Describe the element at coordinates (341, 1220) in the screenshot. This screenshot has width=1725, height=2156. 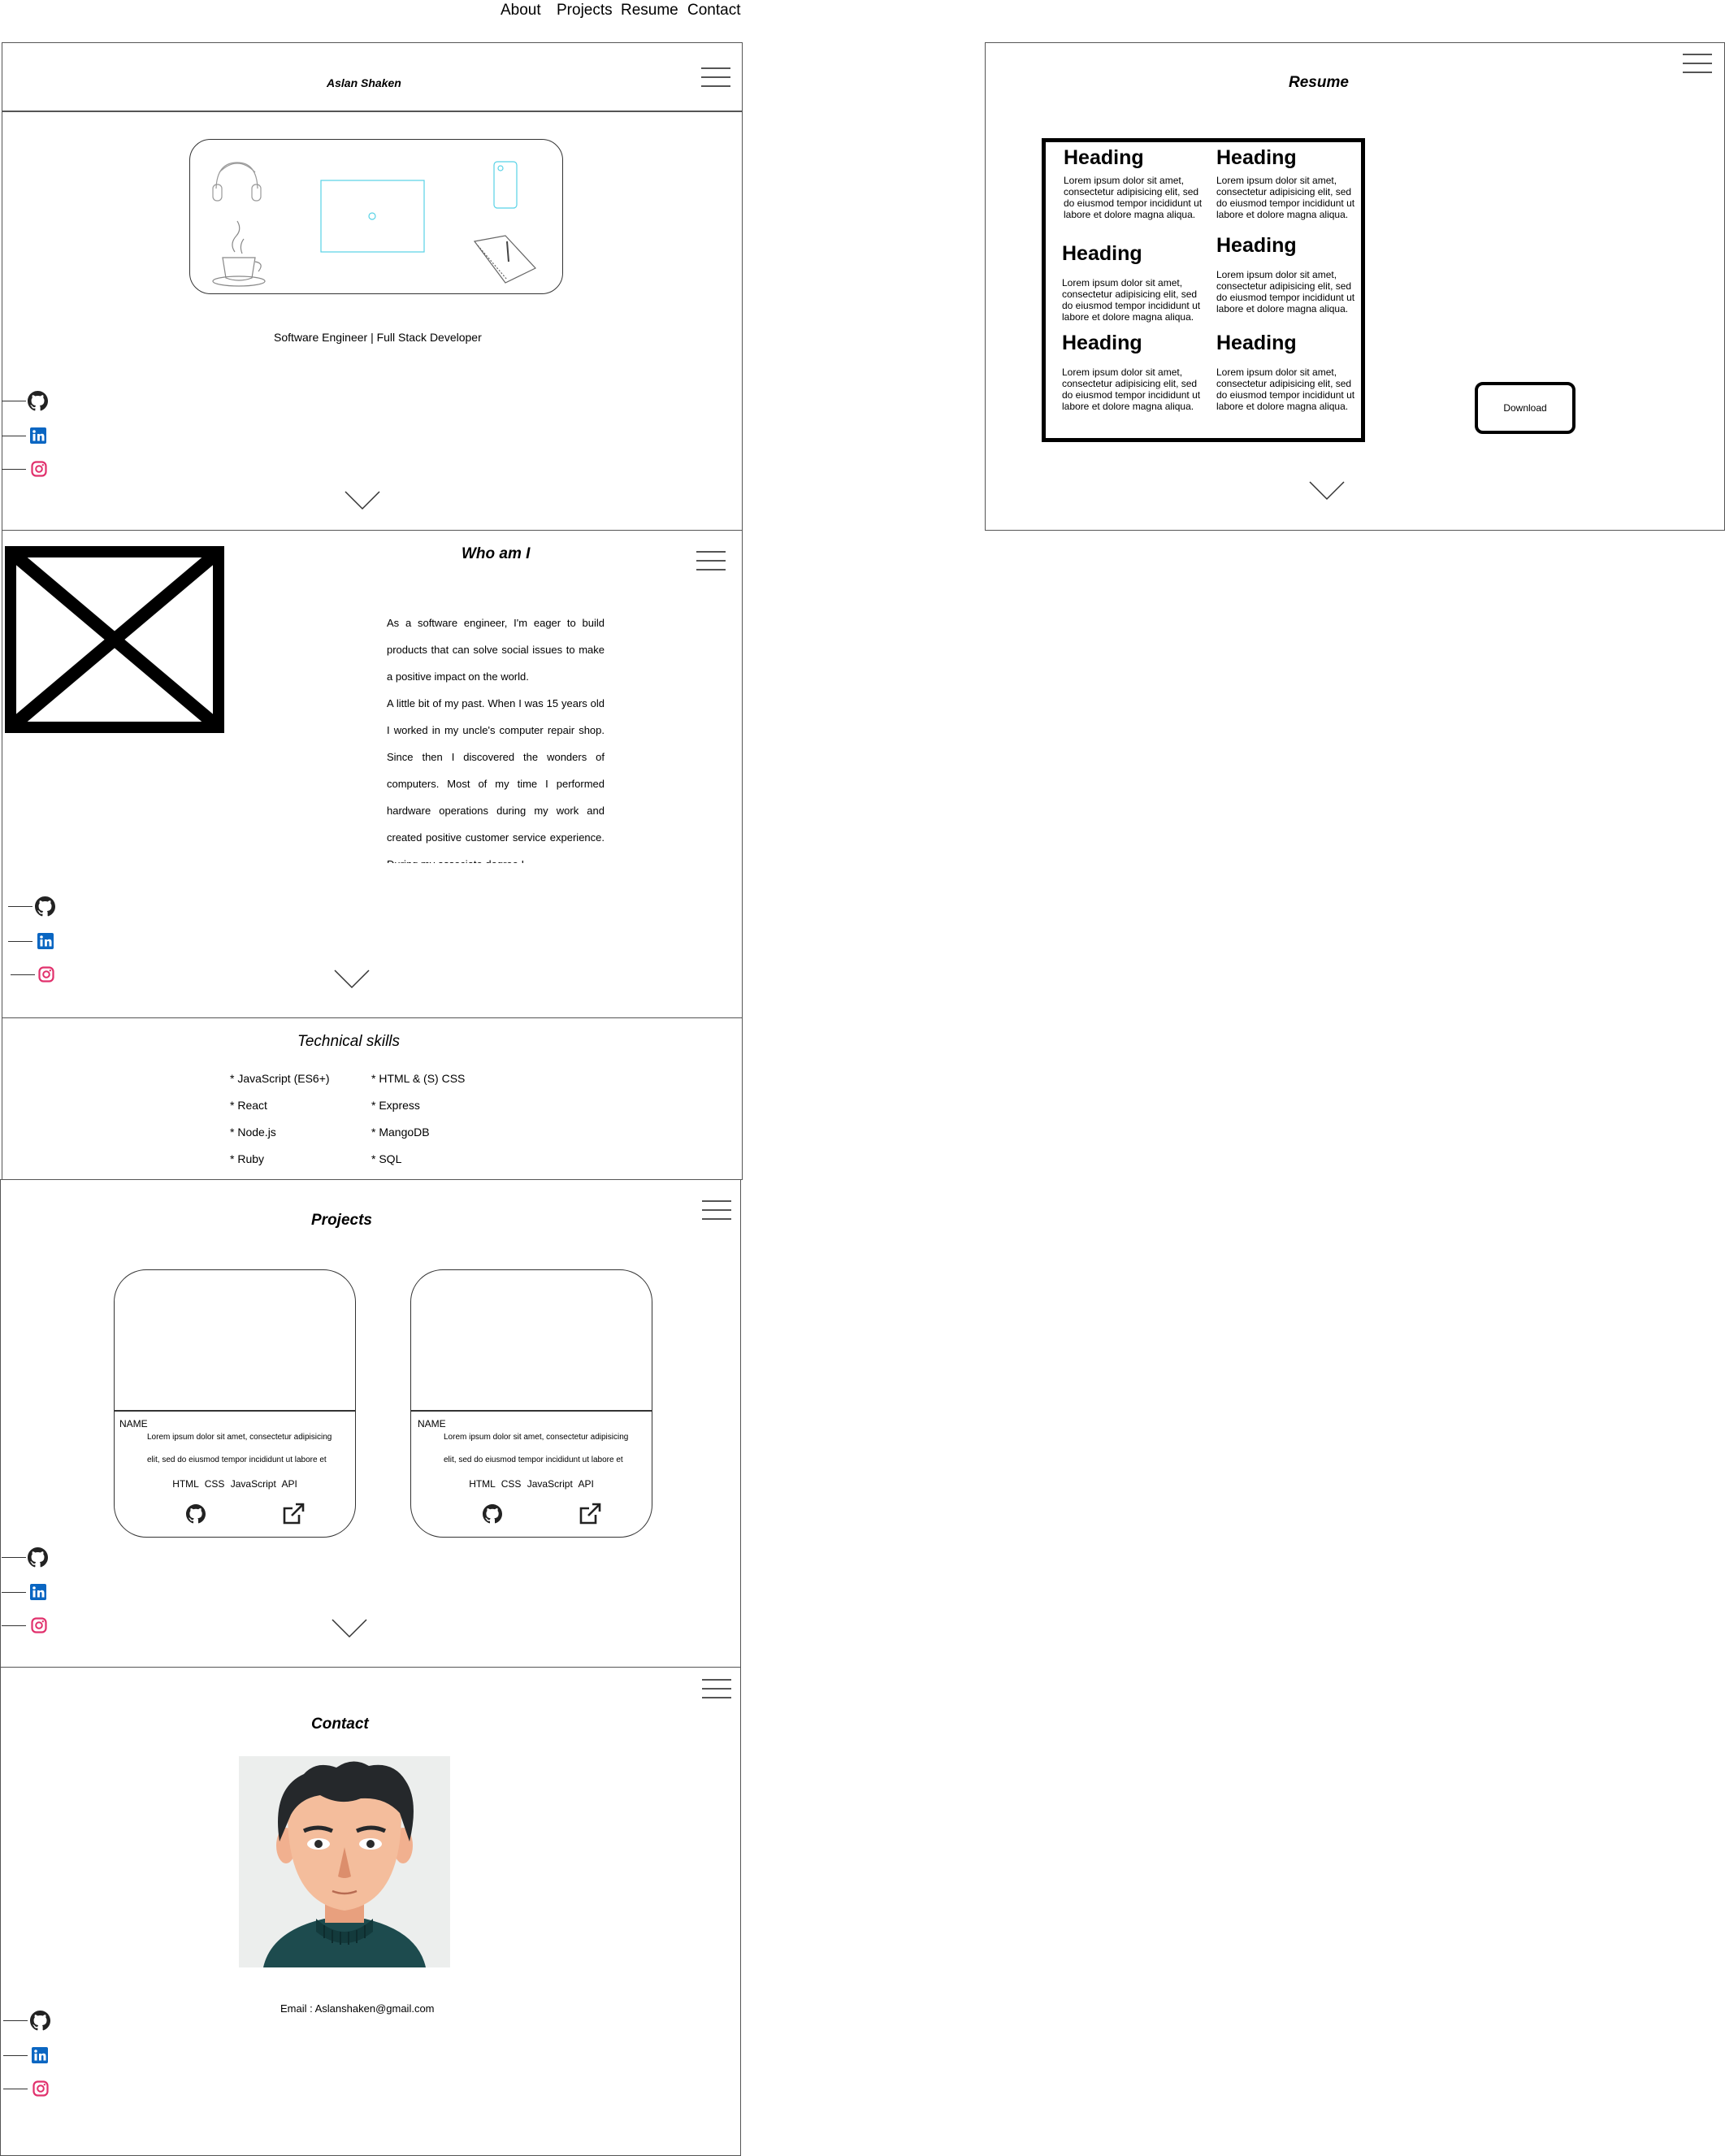
I see `projects-title: Projects` at that location.